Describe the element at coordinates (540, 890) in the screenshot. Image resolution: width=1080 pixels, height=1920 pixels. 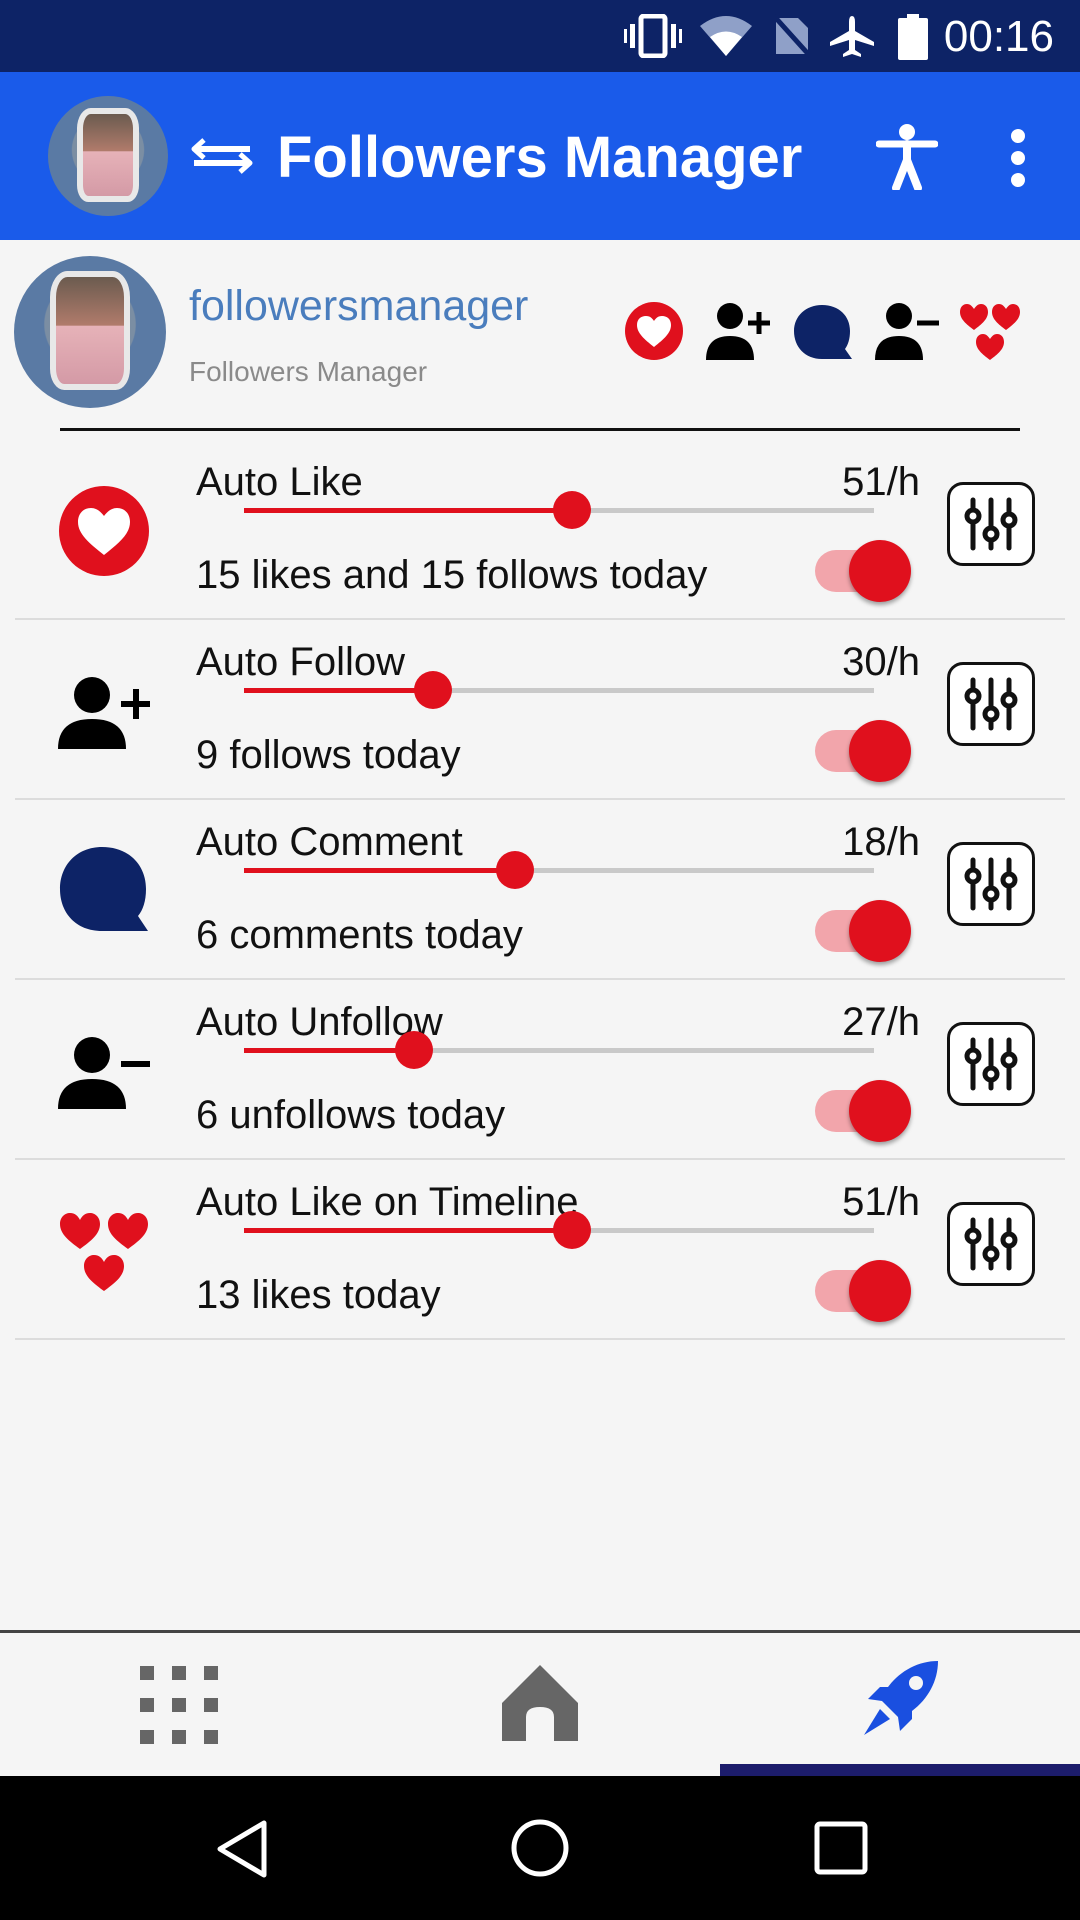
I see `auto-comment-row: Auto Comment 18/h 6 comments today` at that location.